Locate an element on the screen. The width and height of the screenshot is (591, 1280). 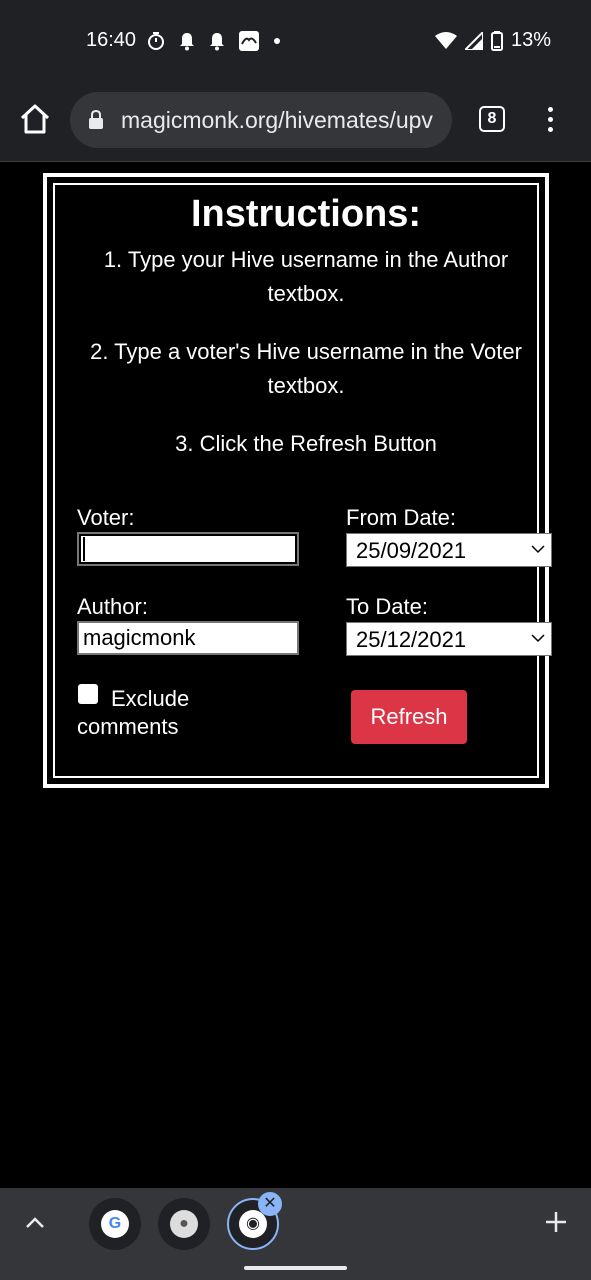
url-text: magicmonk.org/hivemates/upv is located at coordinates (277, 120).